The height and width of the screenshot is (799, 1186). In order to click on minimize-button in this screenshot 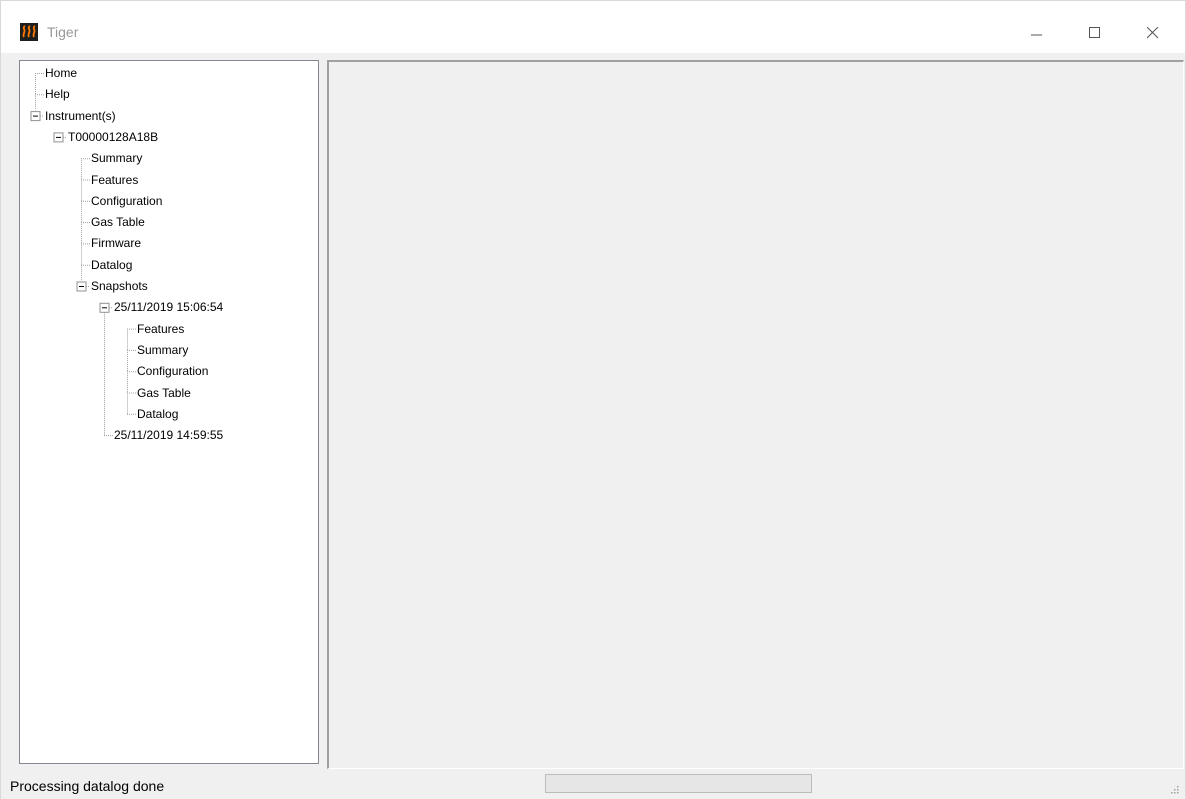, I will do `click(1037, 33)`.